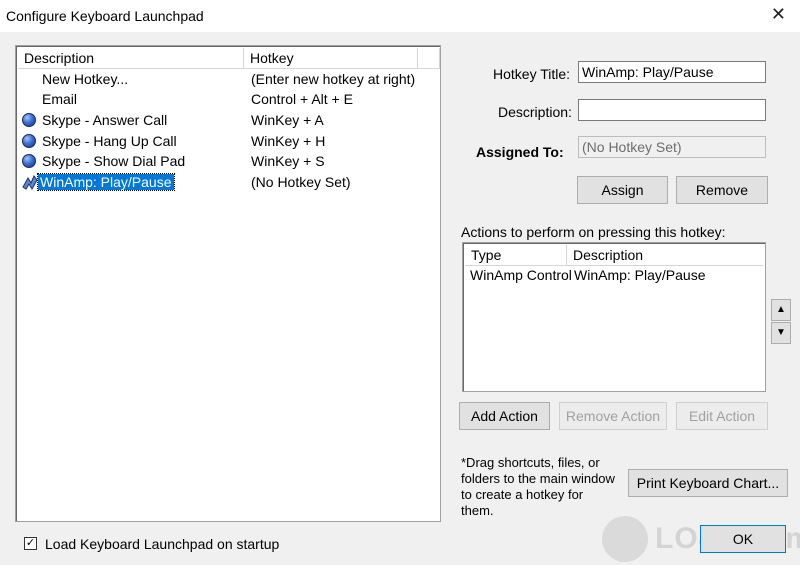 Image resolution: width=800 pixels, height=565 pixels. Describe the element at coordinates (400, 16) in the screenshot. I see `title-bar: Configure Keyboard Launchpad ✕` at that location.